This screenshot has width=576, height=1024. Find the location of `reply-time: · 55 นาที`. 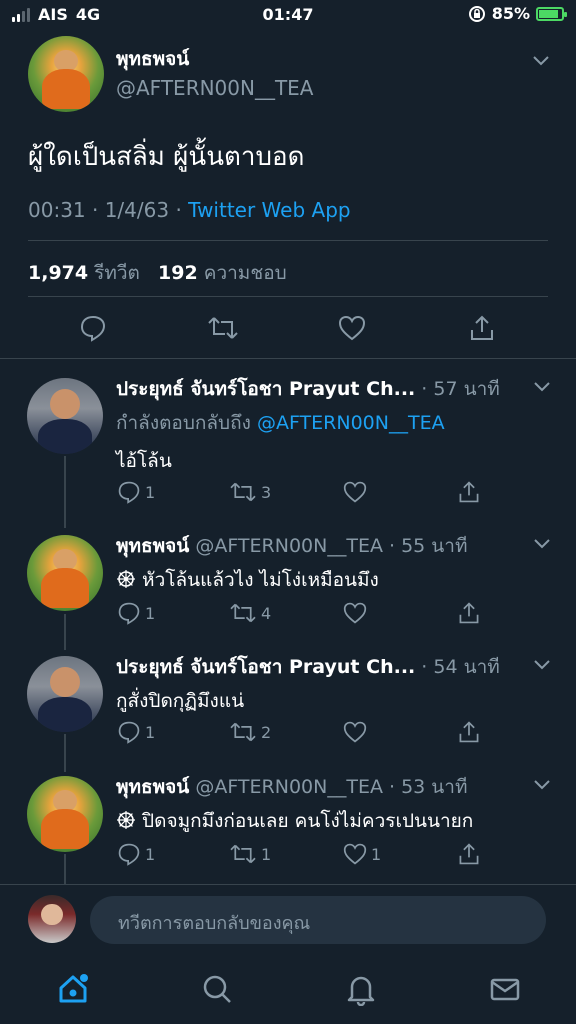

reply-time: · 55 นาที is located at coordinates (428, 546).